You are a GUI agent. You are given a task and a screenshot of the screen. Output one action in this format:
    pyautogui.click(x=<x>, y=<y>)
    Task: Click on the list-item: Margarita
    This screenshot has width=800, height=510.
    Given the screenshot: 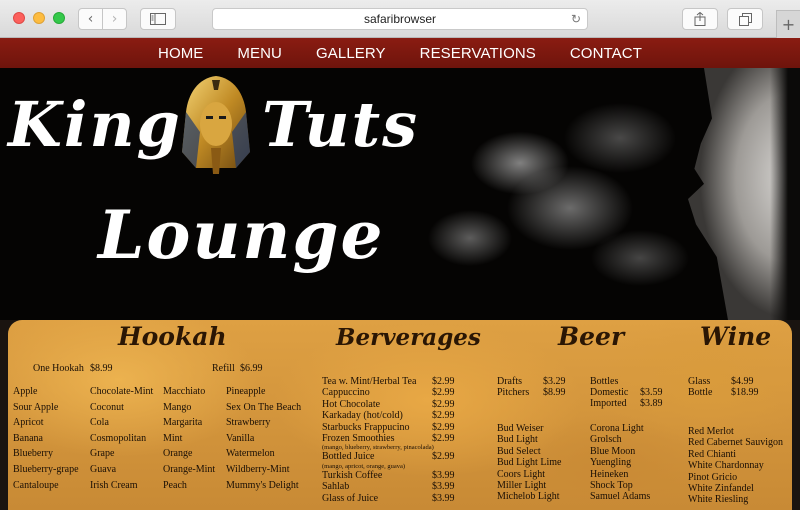 What is the action you would take?
    pyautogui.click(x=183, y=423)
    